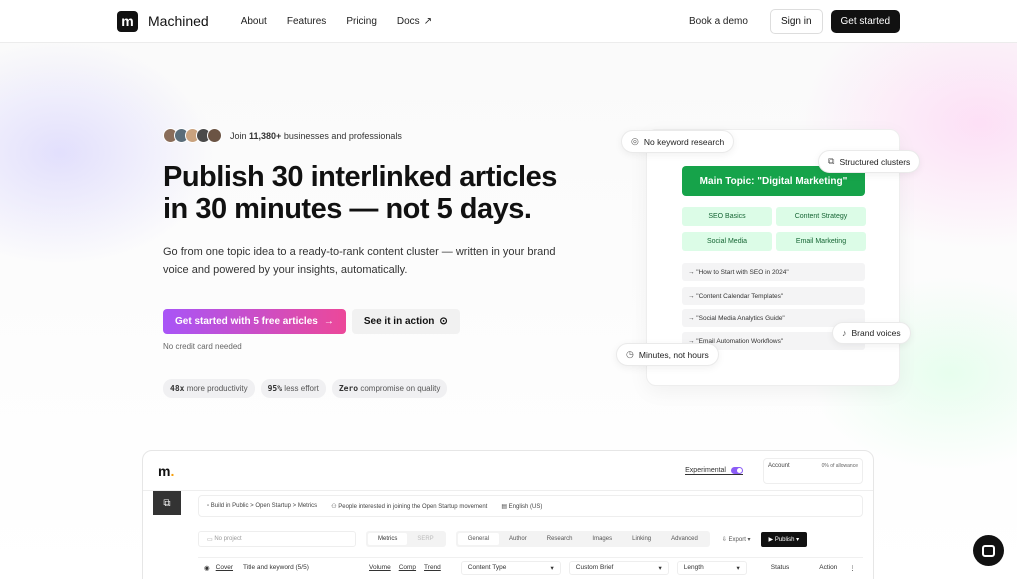 This screenshot has height=579, width=1017. I want to click on more-icon: ⋮, so click(852, 568).